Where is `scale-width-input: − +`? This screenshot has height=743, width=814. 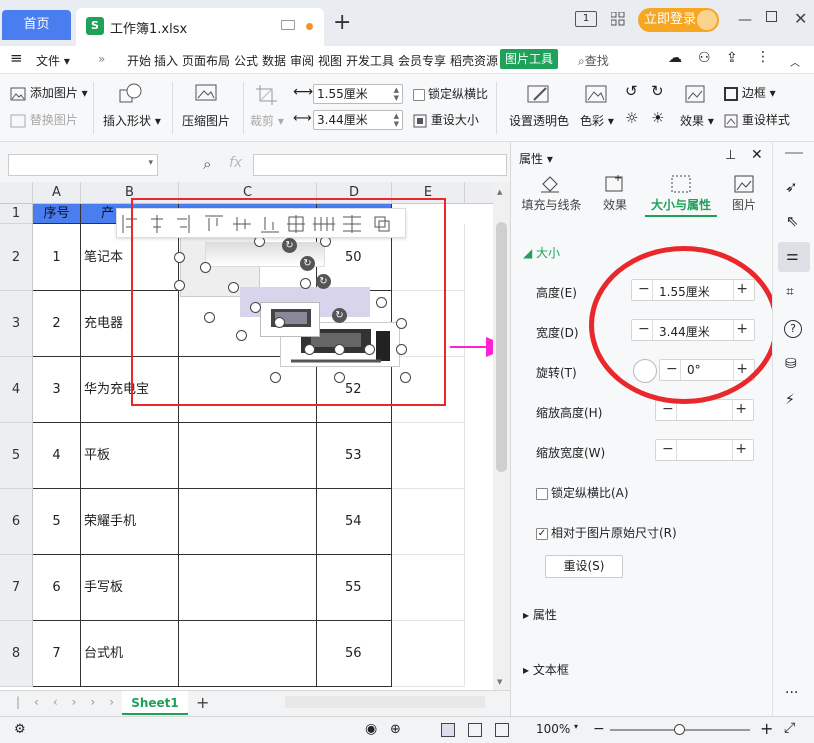 scale-width-input: − + is located at coordinates (704, 450).